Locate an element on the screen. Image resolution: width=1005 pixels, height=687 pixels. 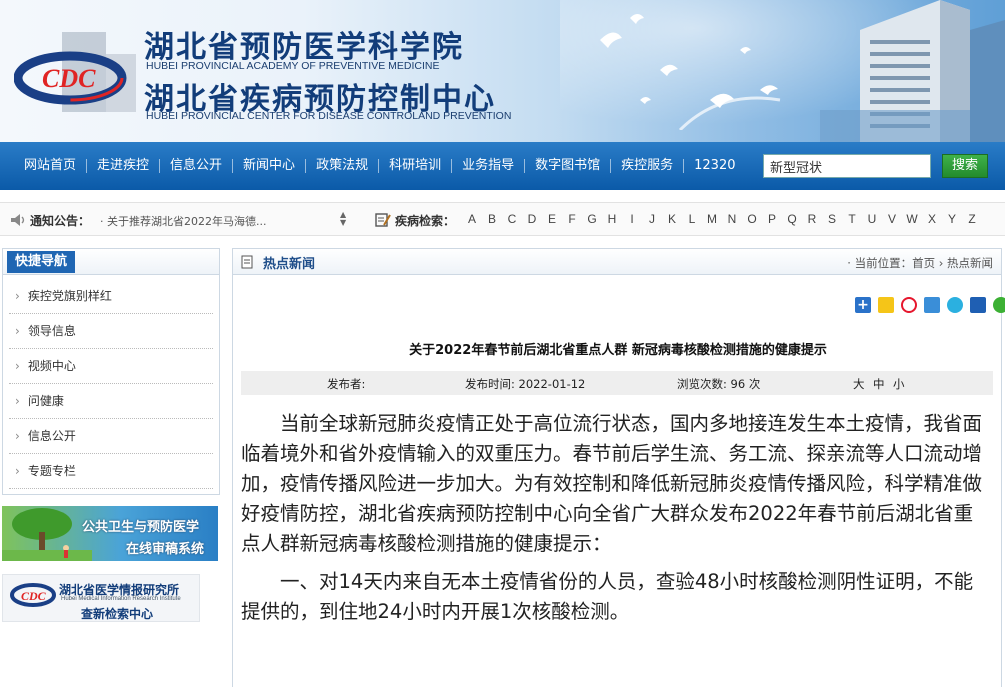
quick-nav-label: 信息公开 is located at coordinates (51, 436).